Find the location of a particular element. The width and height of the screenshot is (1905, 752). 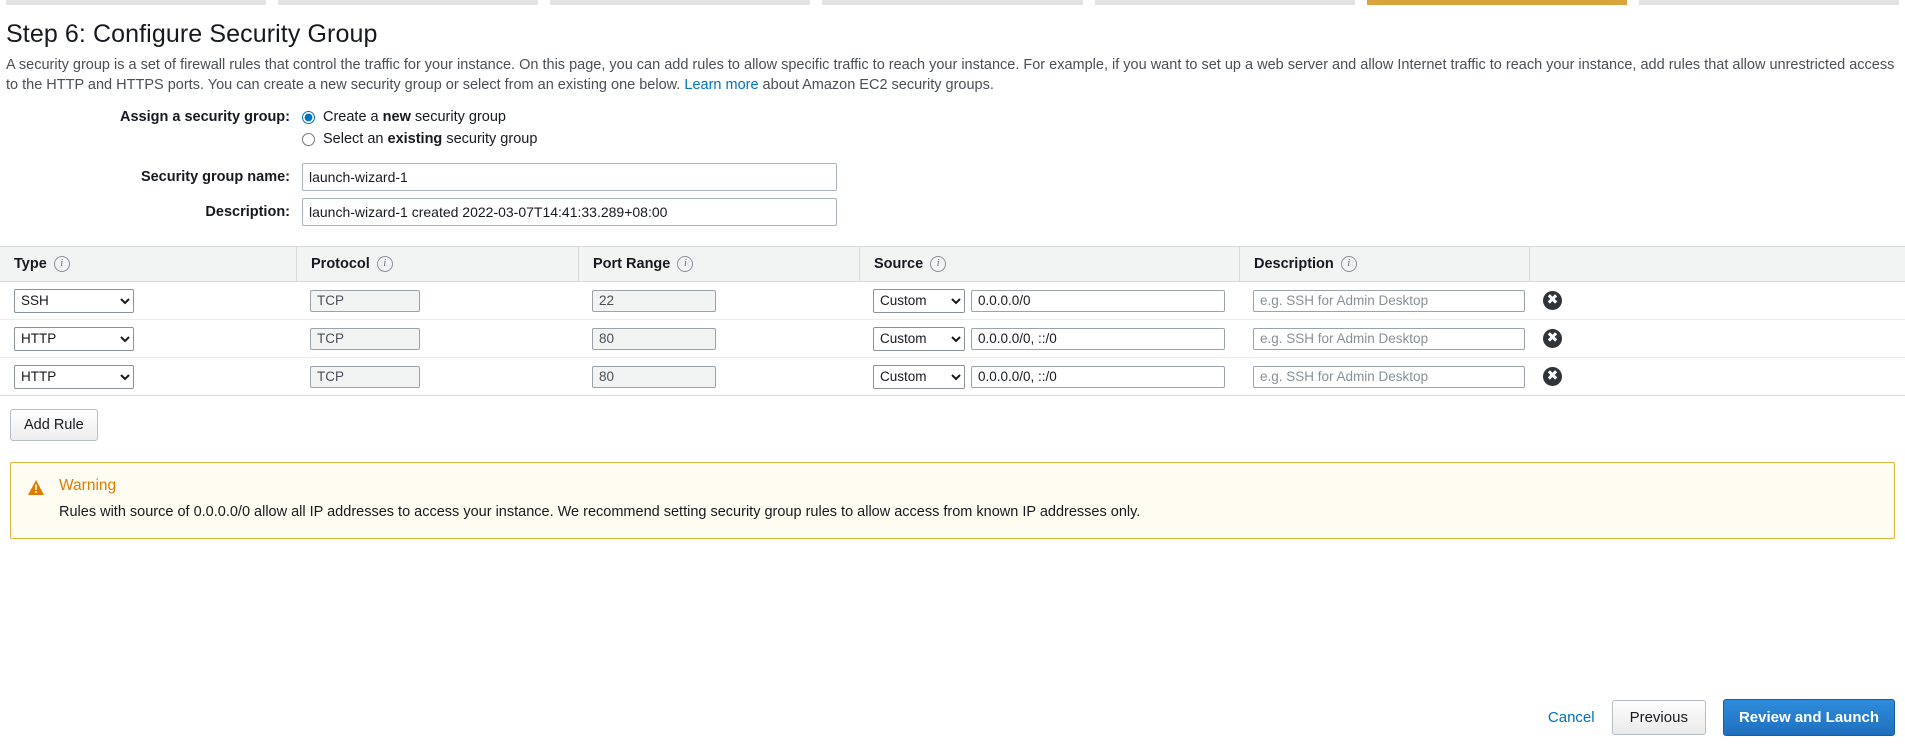

wizard-step-progress is located at coordinates (952, 4).